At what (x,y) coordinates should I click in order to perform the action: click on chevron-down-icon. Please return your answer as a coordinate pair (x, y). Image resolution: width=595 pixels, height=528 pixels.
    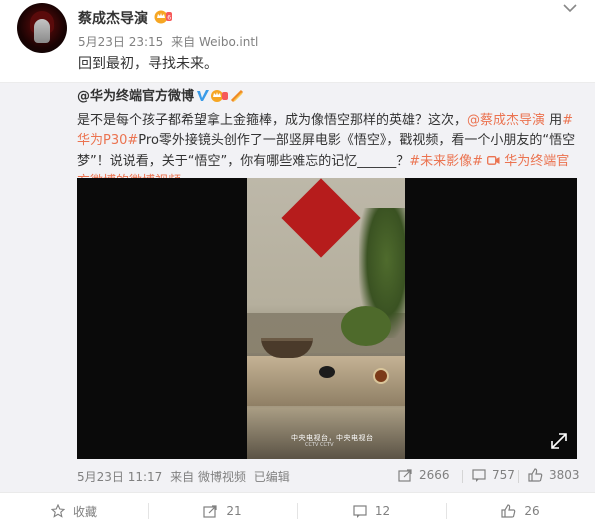
    Looking at the image, I should click on (570, 8).